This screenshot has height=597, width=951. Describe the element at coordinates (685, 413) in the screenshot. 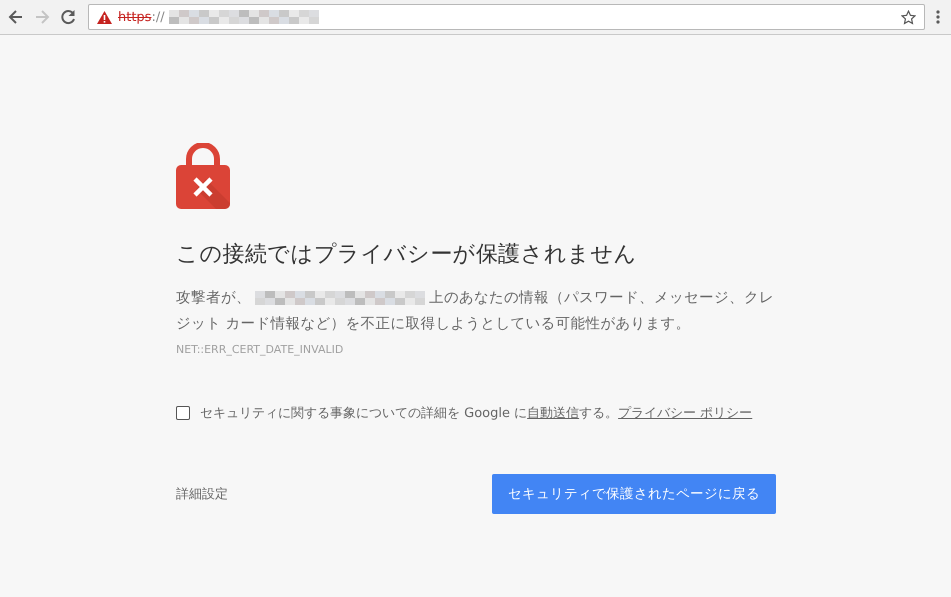

I see `privacy-policy-link: プライバシー ポリシー` at that location.